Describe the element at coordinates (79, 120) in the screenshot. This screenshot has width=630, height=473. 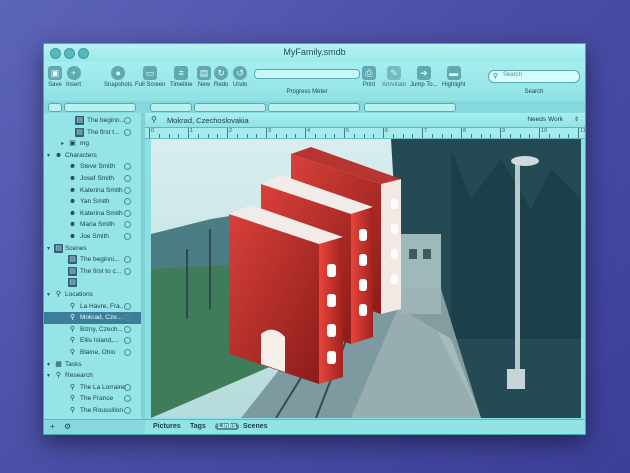
I see `document-icon: ▤` at that location.